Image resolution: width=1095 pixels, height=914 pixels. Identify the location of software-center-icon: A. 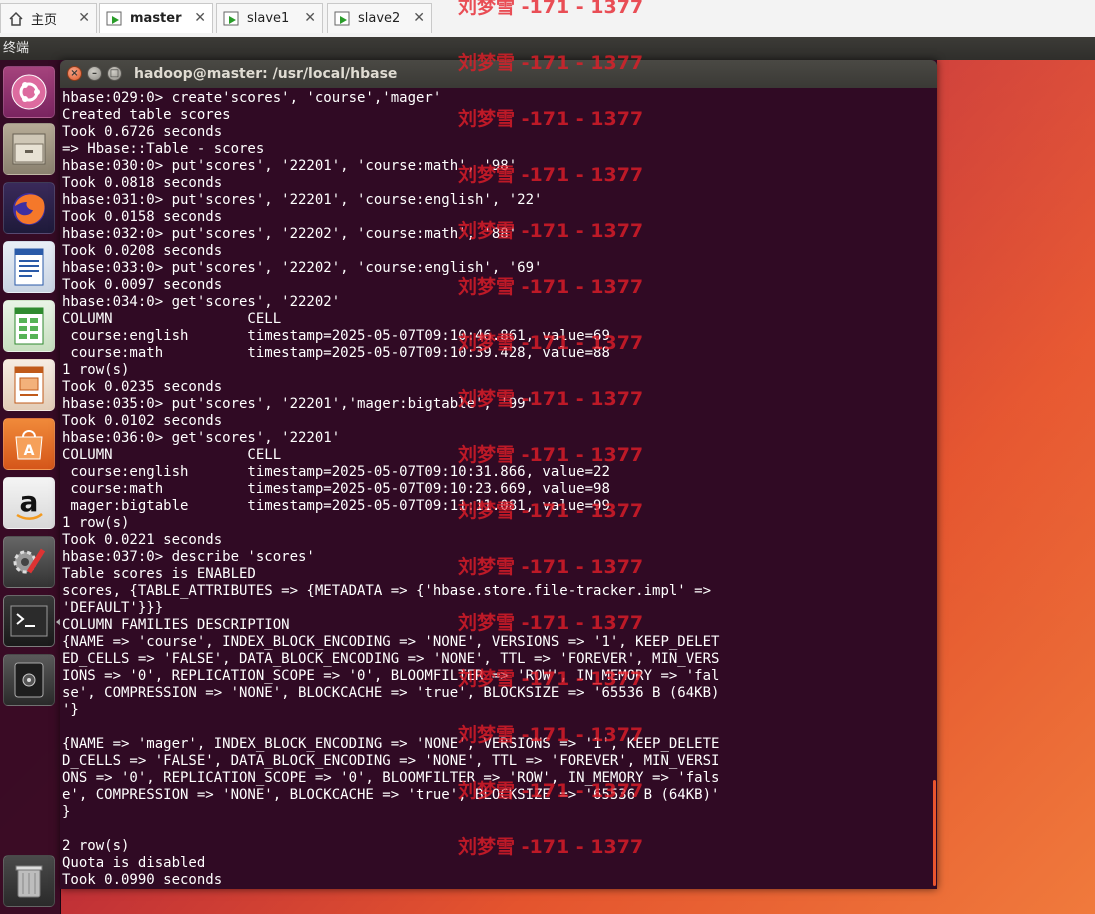
(29, 444).